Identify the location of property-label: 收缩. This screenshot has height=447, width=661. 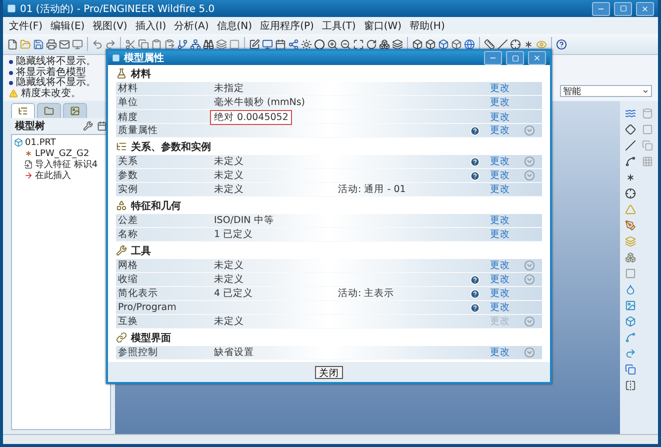
(128, 279).